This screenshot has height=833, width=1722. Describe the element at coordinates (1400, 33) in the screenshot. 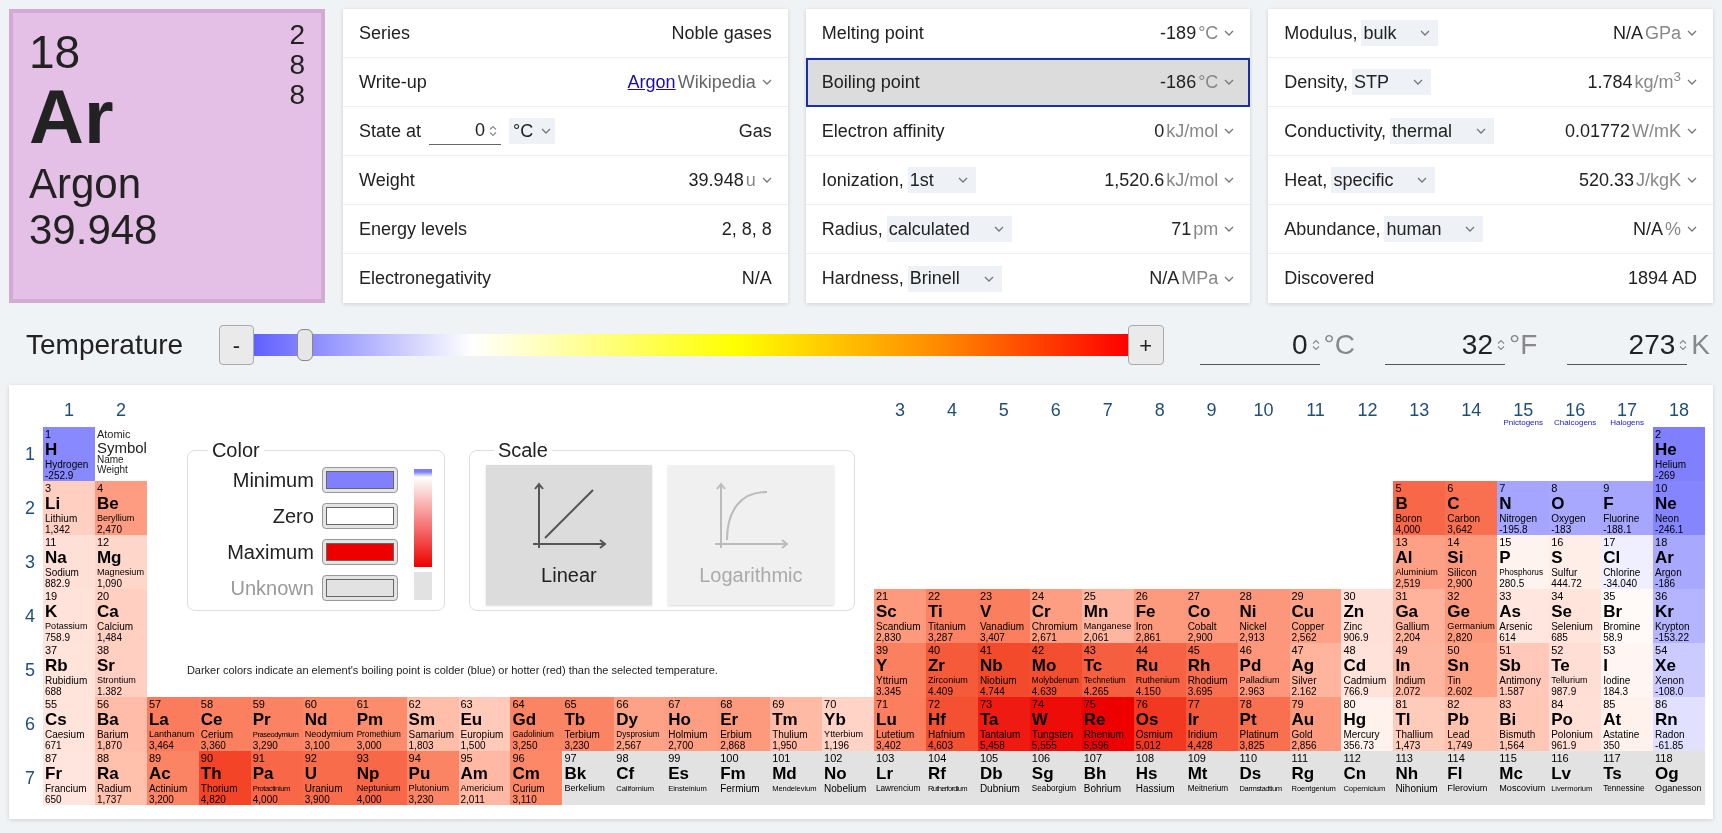

I see `option-select: bulk` at that location.